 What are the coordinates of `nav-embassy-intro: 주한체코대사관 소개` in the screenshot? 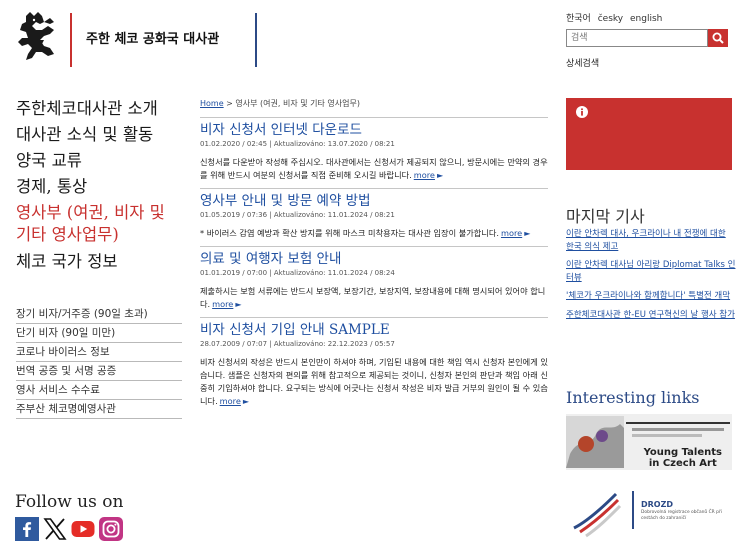 It's located at (98, 109).